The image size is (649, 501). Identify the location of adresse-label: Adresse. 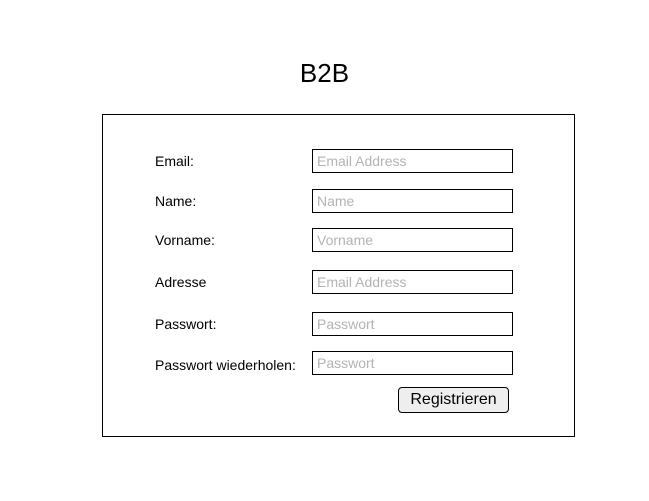
(181, 282).